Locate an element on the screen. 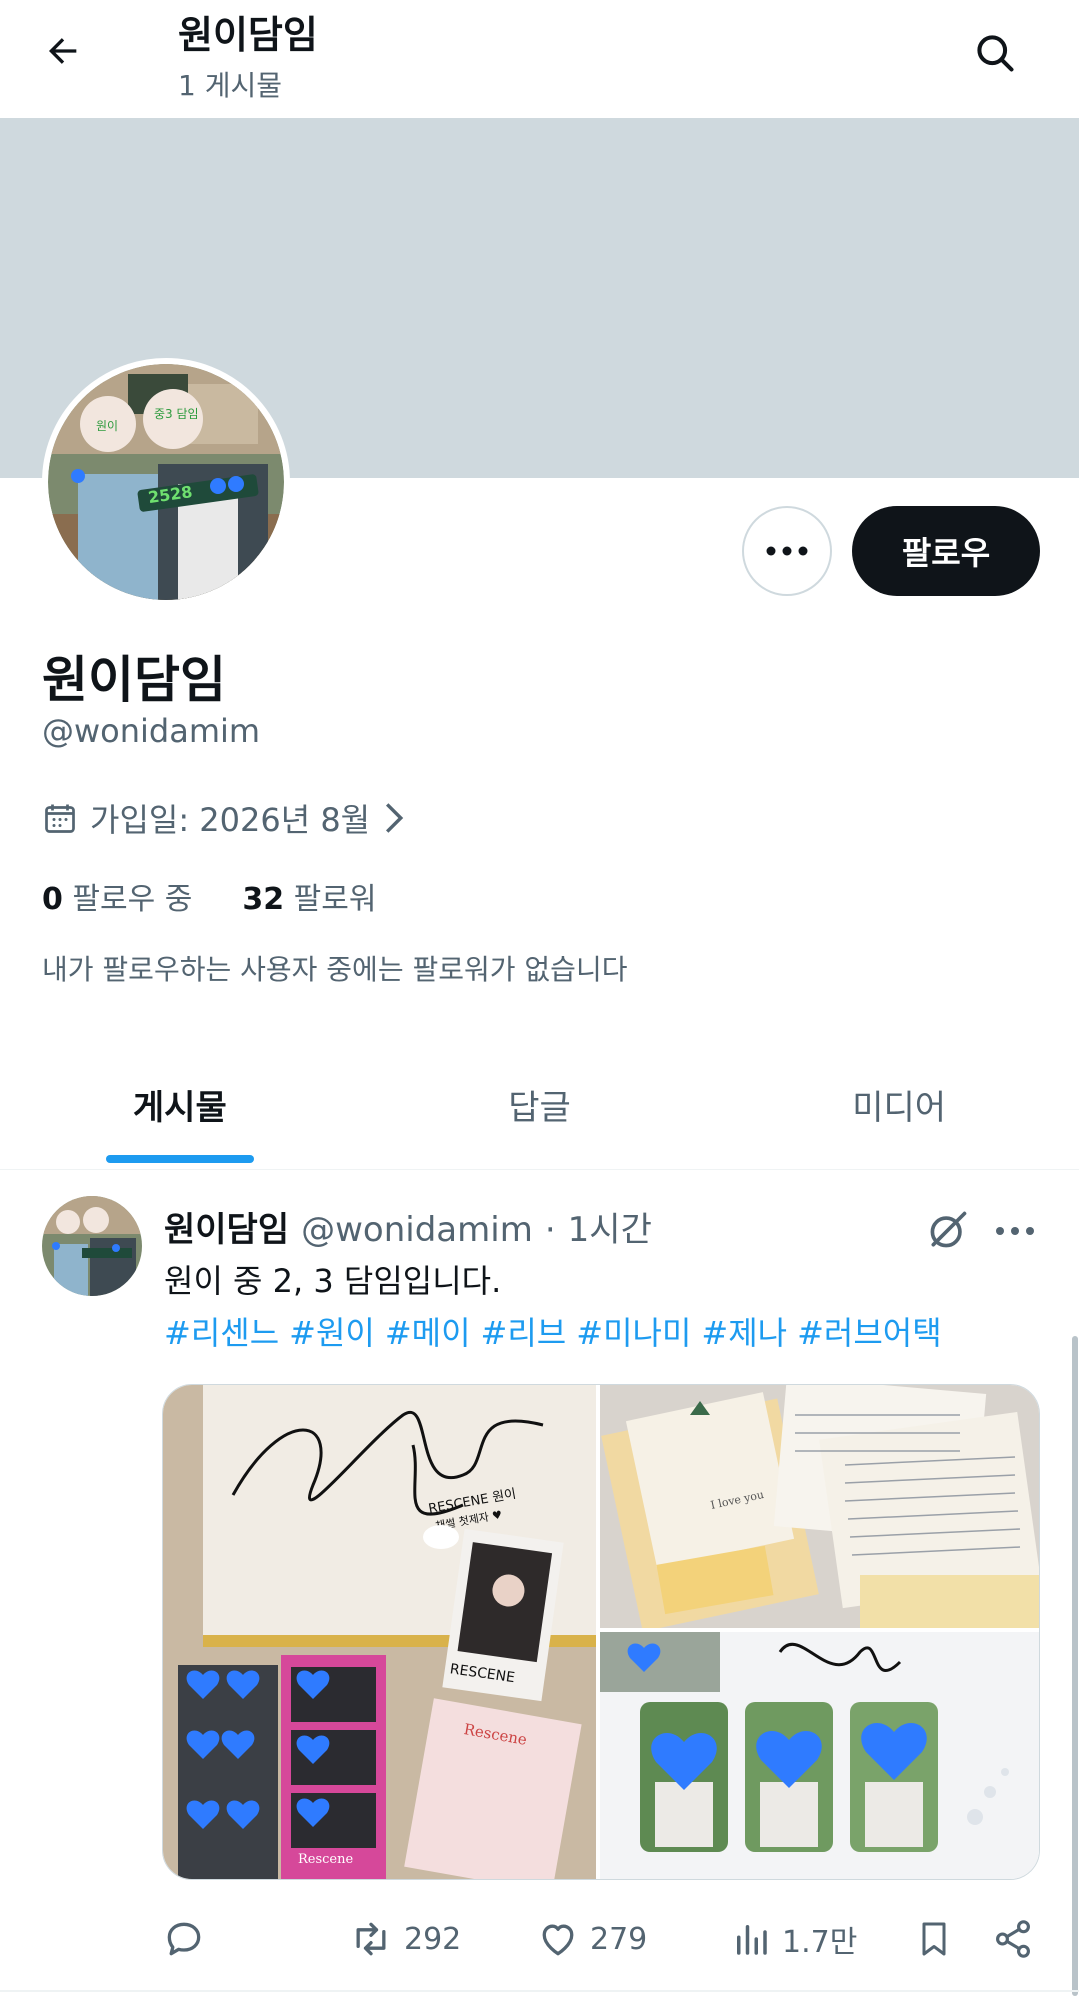  back-button is located at coordinates (63, 51).